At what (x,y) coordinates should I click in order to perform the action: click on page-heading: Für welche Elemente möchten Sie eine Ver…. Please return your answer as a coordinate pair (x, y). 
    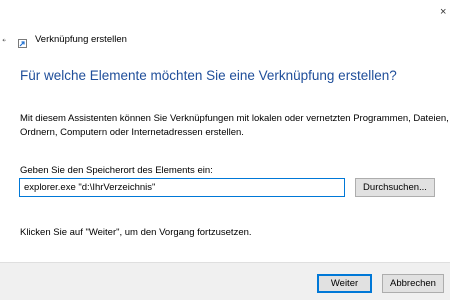
    Looking at the image, I should click on (208, 75).